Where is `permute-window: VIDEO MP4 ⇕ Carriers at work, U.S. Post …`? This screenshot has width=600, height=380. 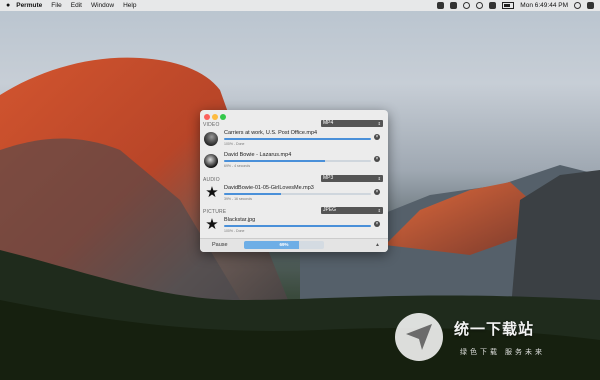
permute-window: VIDEO MP4 ⇕ Carriers at work, U.S. Post … is located at coordinates (294, 181).